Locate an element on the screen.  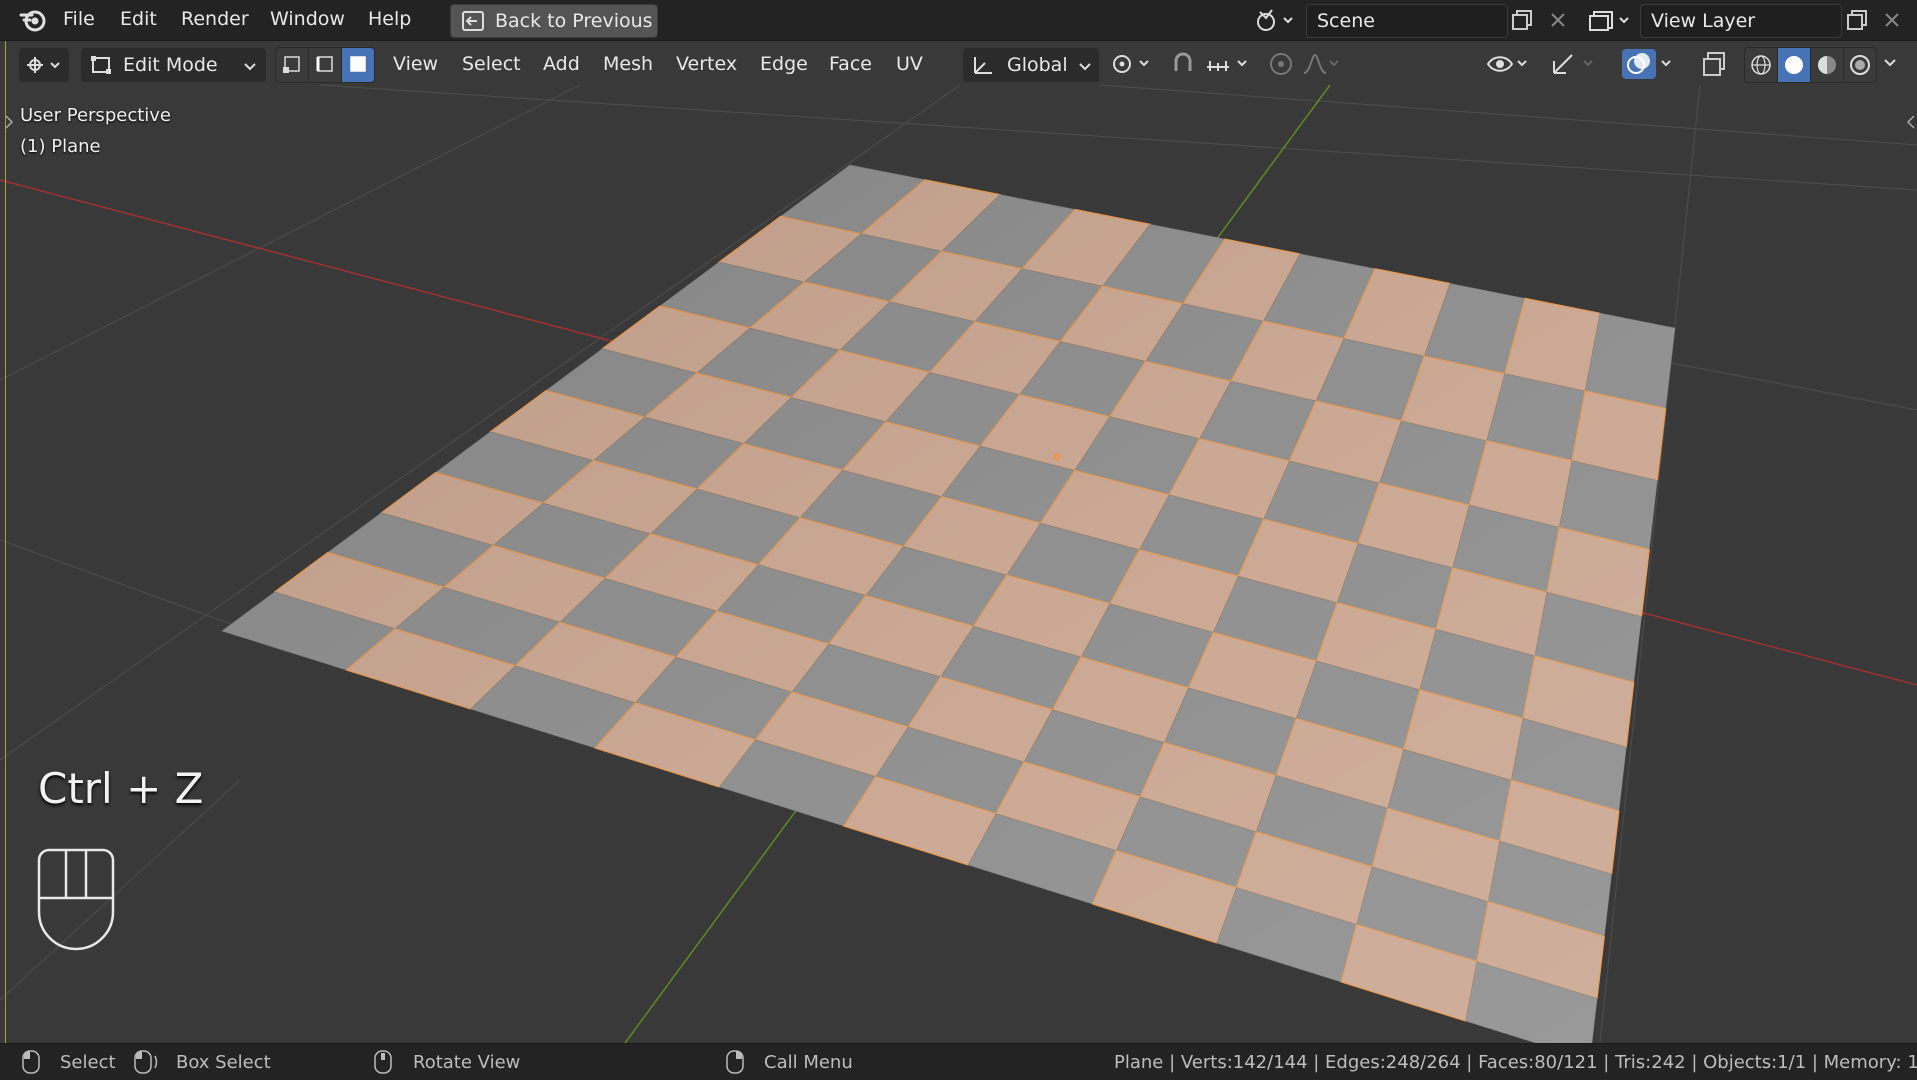
orientation-icon is located at coordinates (983, 67).